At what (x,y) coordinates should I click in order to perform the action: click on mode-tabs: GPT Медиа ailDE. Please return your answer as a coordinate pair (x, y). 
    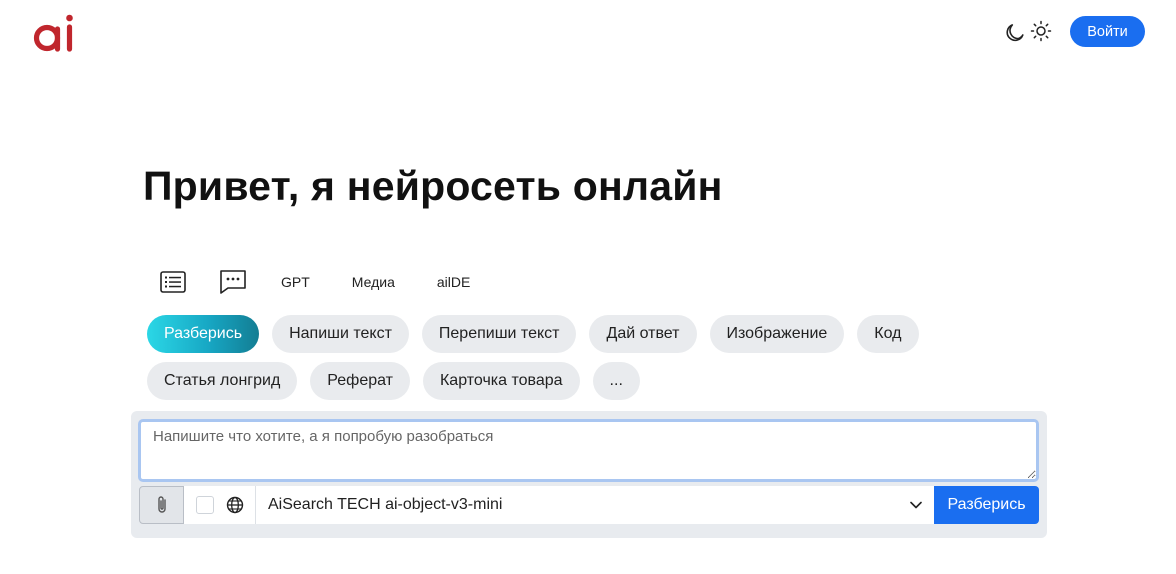
    Looking at the image, I should click on (314, 282).